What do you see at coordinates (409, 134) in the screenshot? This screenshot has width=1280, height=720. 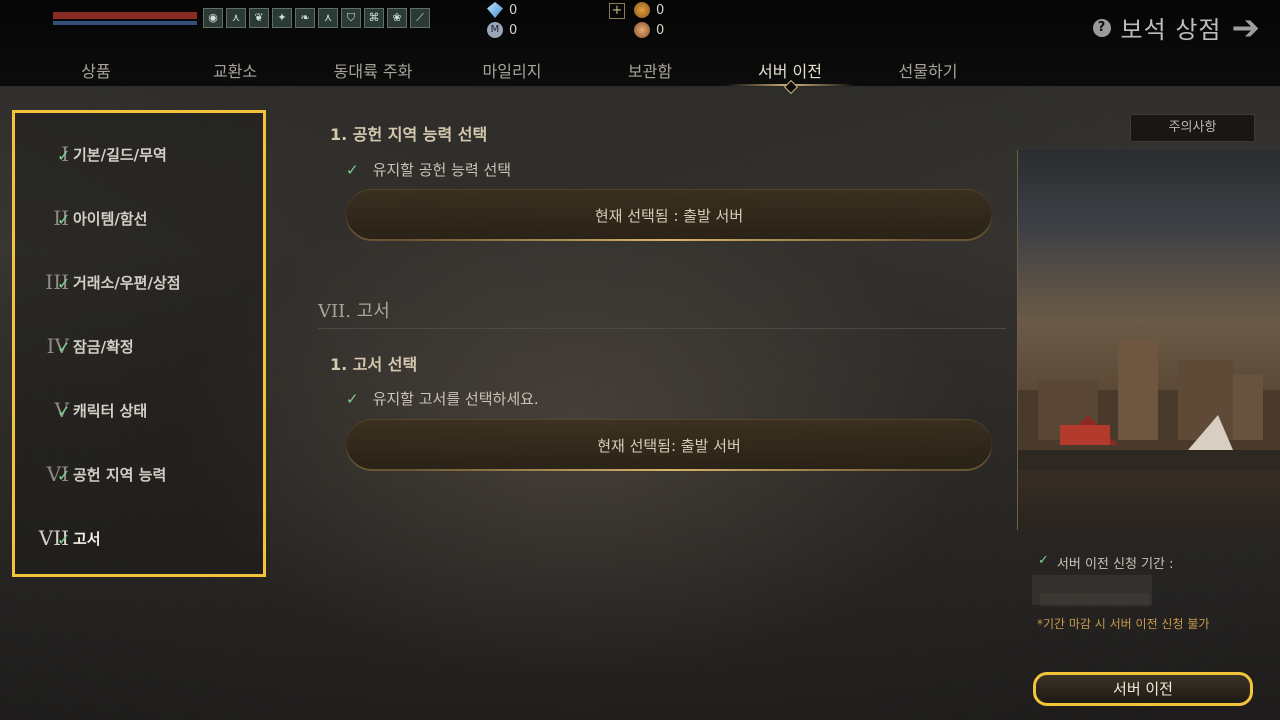 I see `contribution-heading: 1. 공헌 지역 능력 선택` at bounding box center [409, 134].